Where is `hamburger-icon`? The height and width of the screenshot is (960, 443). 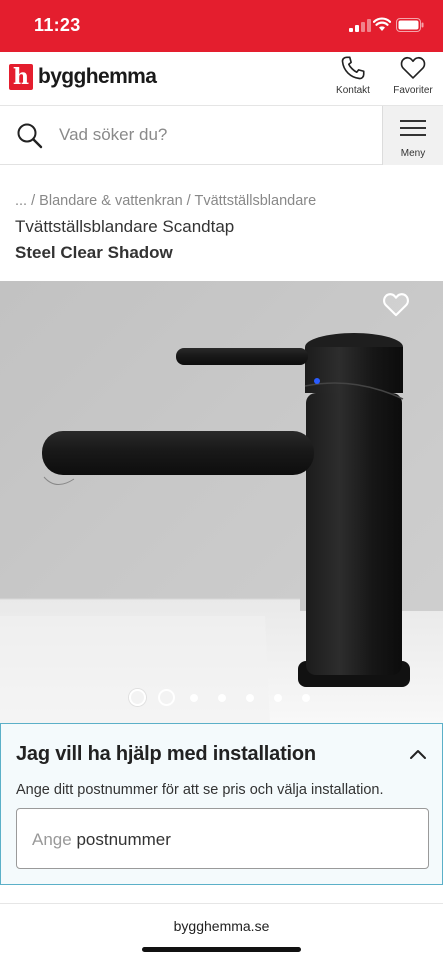 hamburger-icon is located at coordinates (413, 128).